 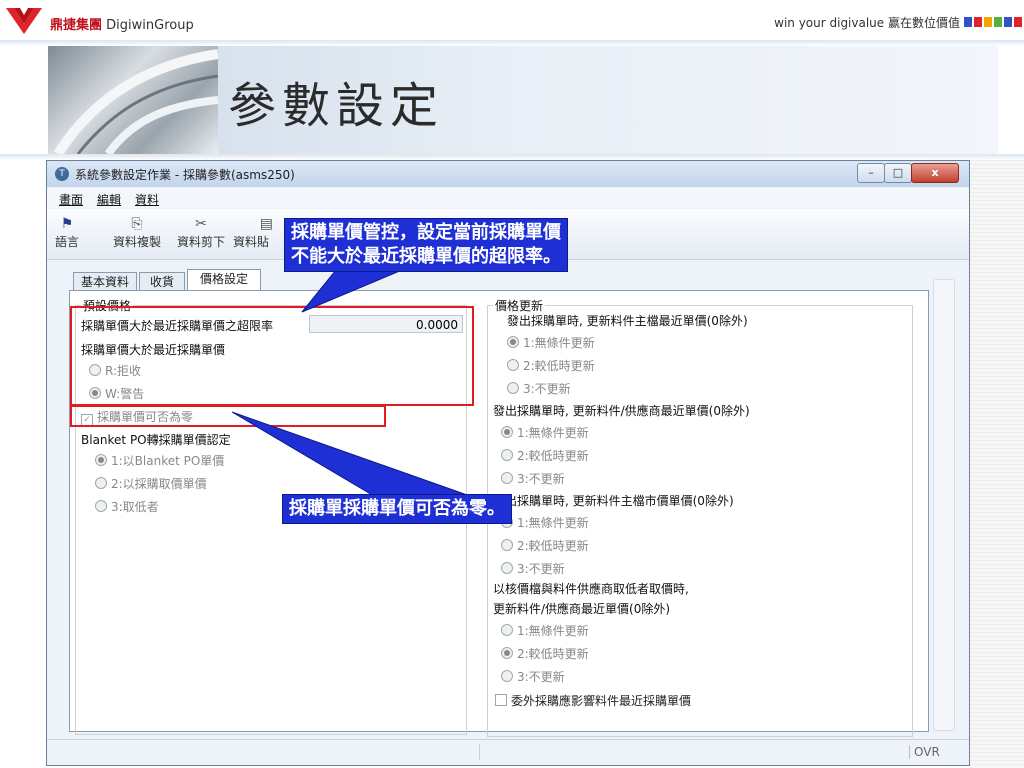 What do you see at coordinates (426, 245) in the screenshot?
I see `callout-rate: 採購單價管控，設定當前採購單價 不能大於最近採購單價的超限率。` at bounding box center [426, 245].